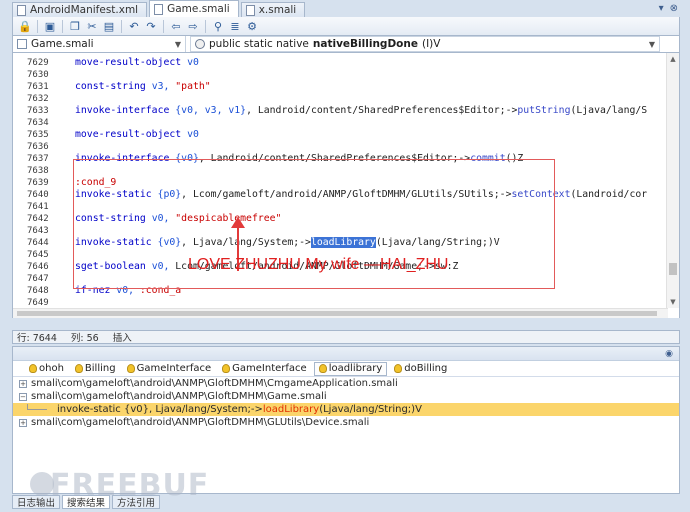  I want to click on copy-icon: ❐, so click(75, 26).